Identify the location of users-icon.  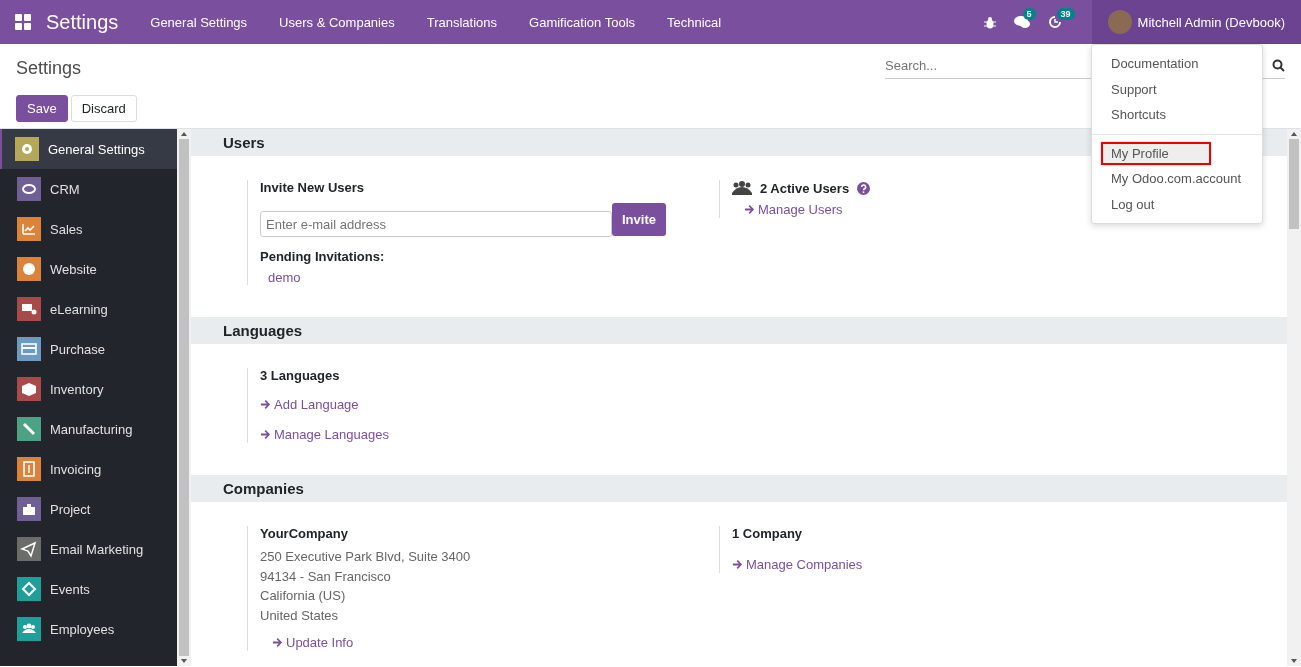
(742, 188).